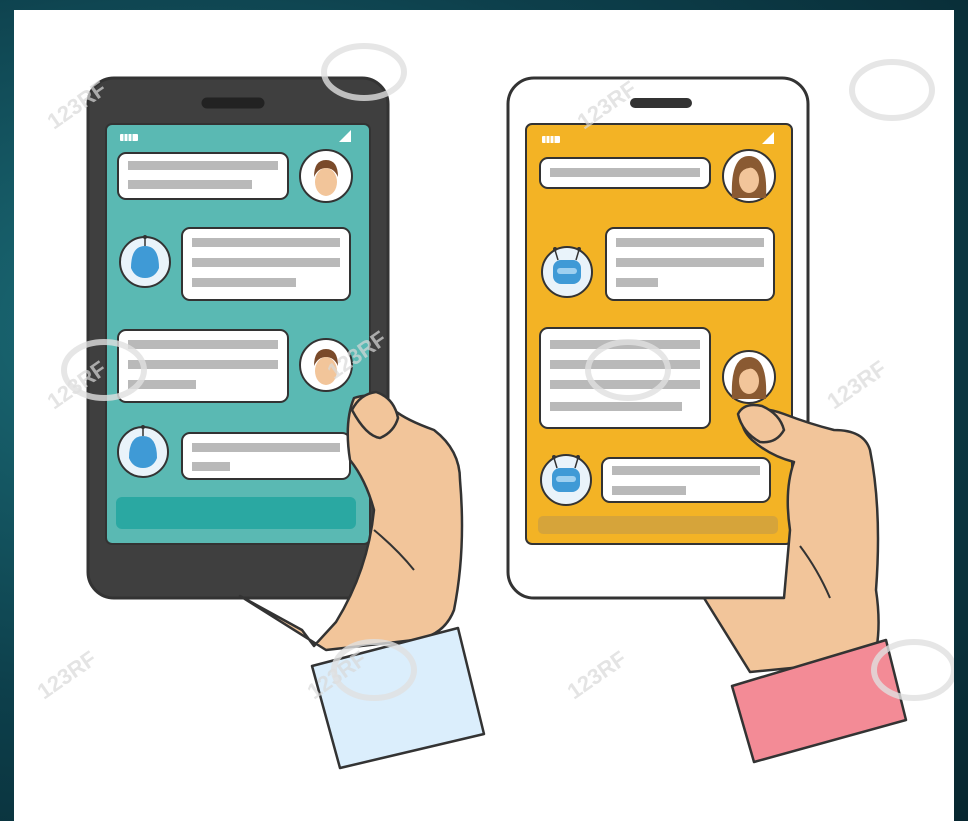  What do you see at coordinates (326, 176) in the screenshot?
I see `man-avatar` at bounding box center [326, 176].